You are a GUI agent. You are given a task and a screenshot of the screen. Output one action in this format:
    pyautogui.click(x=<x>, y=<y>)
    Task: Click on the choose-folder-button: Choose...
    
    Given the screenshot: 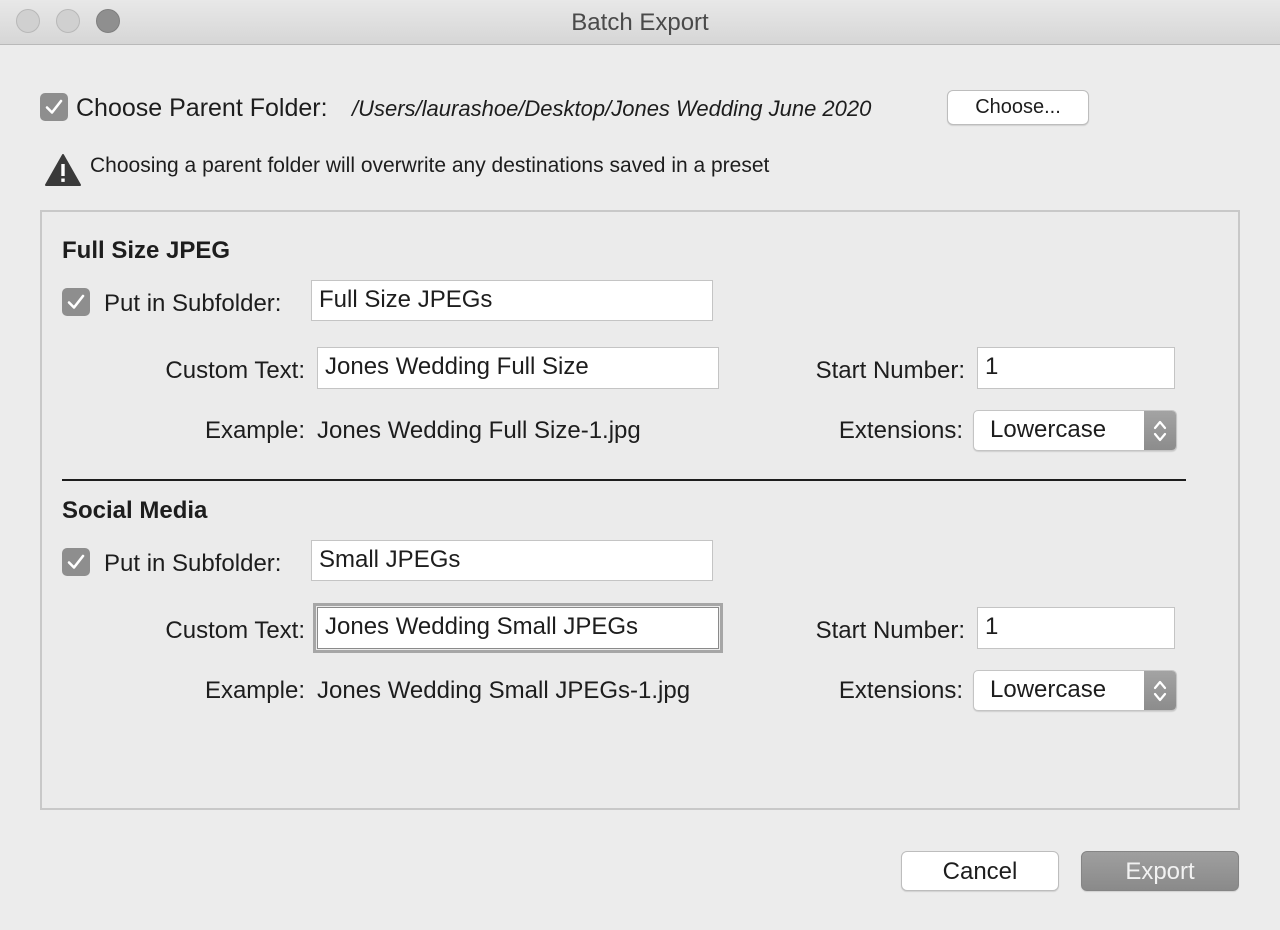 What is the action you would take?
    pyautogui.click(x=1018, y=107)
    